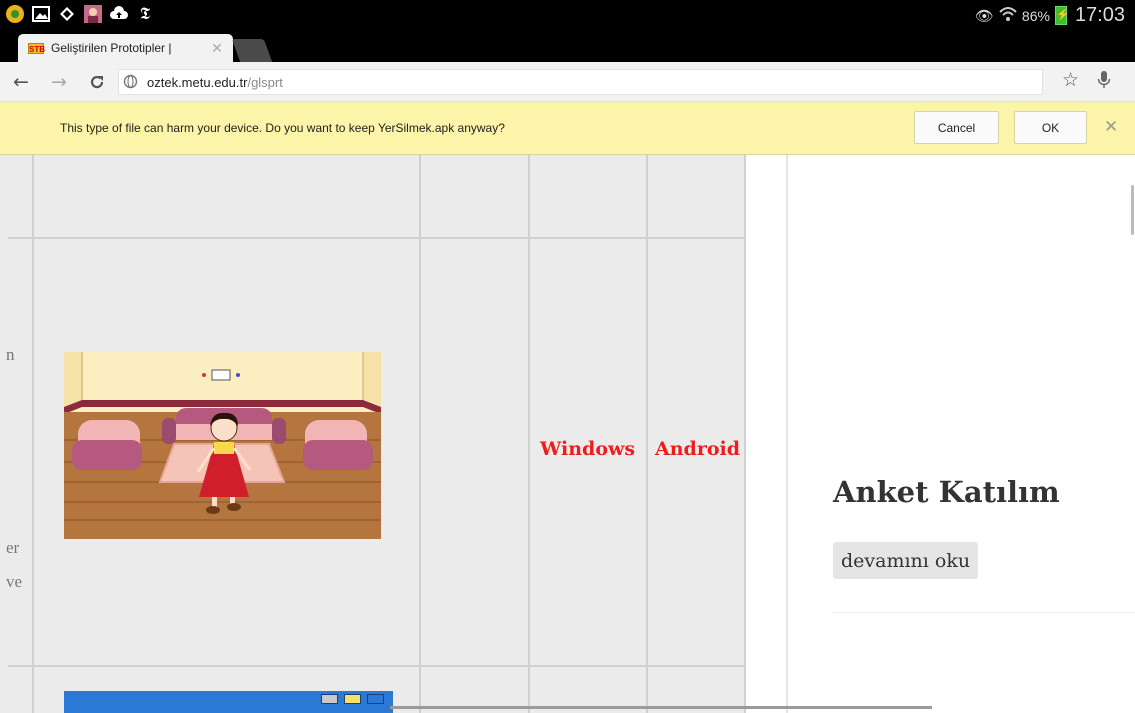 The width and height of the screenshot is (1135, 713). What do you see at coordinates (265, 82) in the screenshot?
I see `url-path: /glsprt` at bounding box center [265, 82].